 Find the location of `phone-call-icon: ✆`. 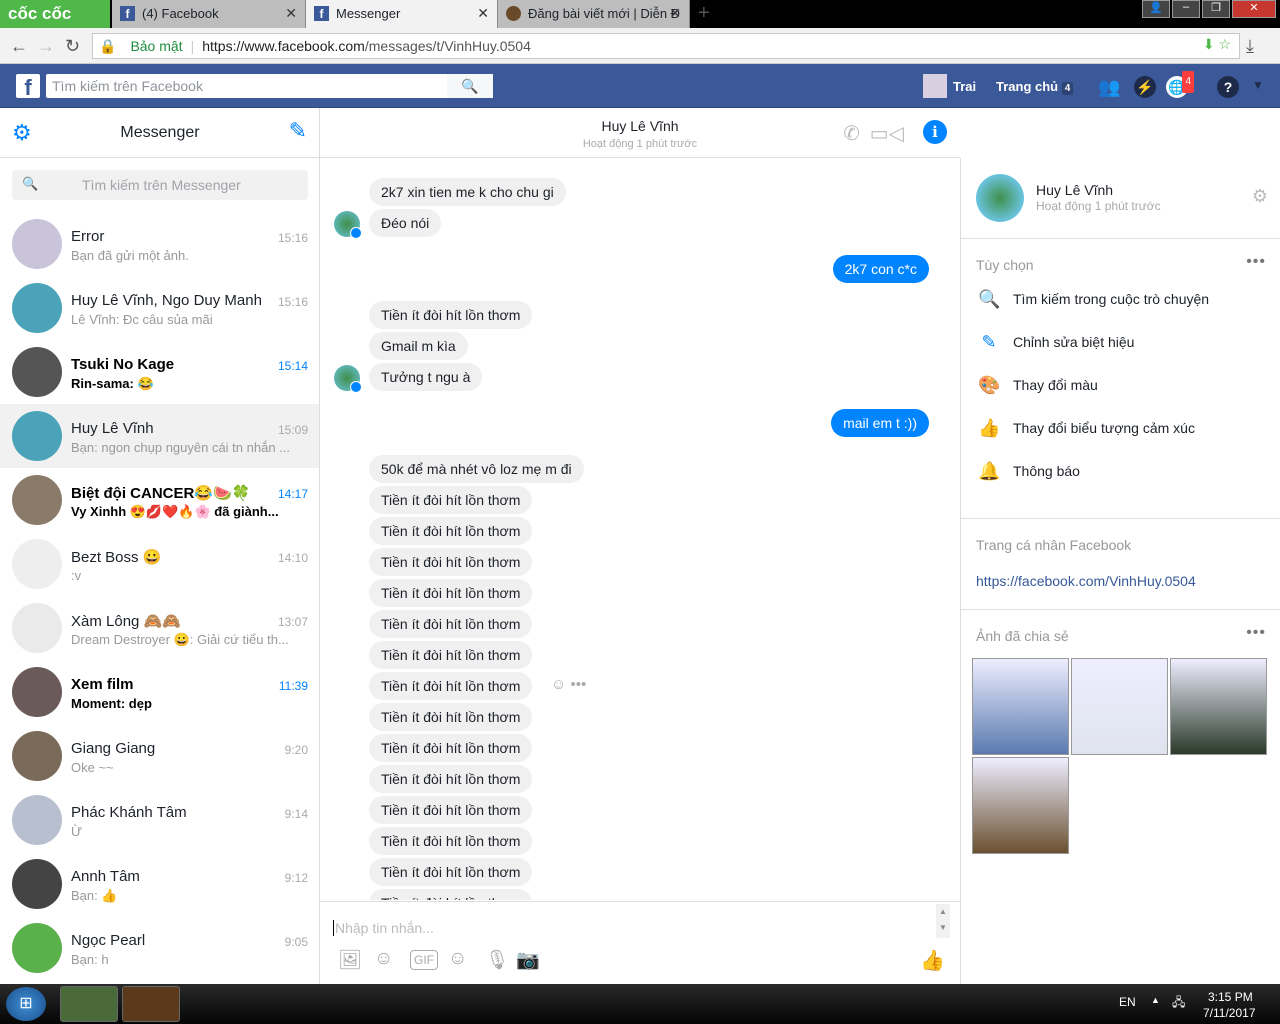

phone-call-icon: ✆ is located at coordinates (851, 133).